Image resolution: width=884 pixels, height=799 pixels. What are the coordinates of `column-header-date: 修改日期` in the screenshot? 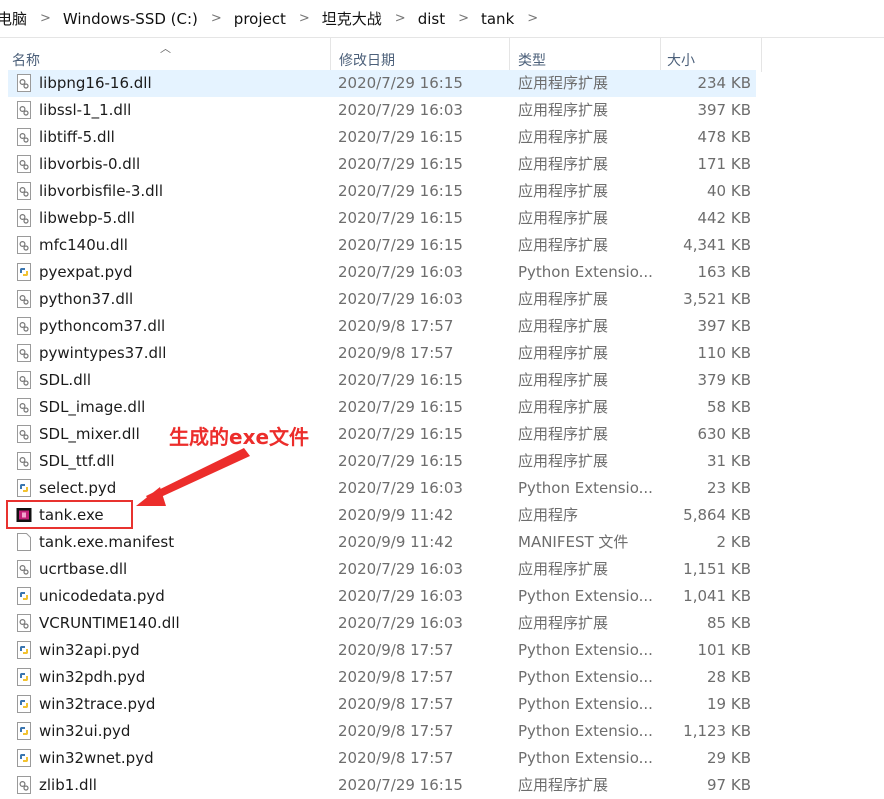 It's located at (420, 55).